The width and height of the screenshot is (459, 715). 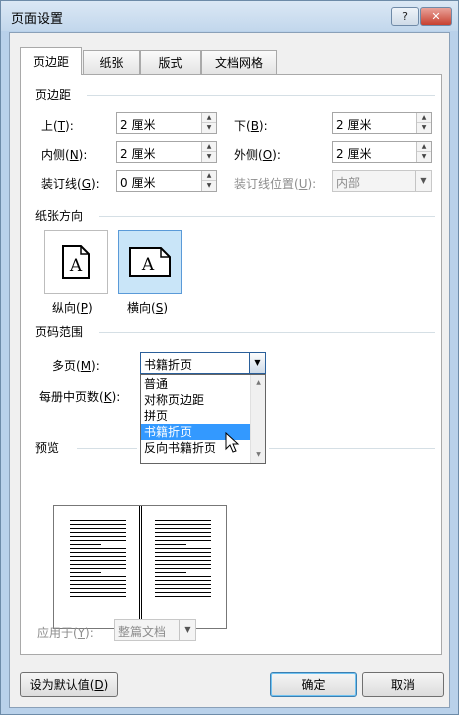 I want to click on sheets-per-booklet-label: 每册中页数(K):, so click(x=80, y=397).